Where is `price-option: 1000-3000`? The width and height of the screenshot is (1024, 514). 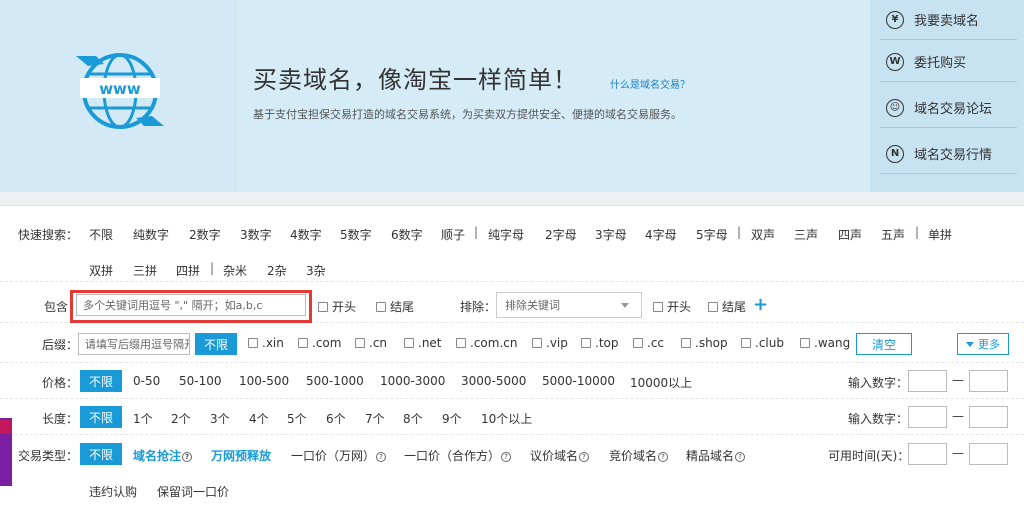
price-option: 1000-3000 is located at coordinates (412, 381).